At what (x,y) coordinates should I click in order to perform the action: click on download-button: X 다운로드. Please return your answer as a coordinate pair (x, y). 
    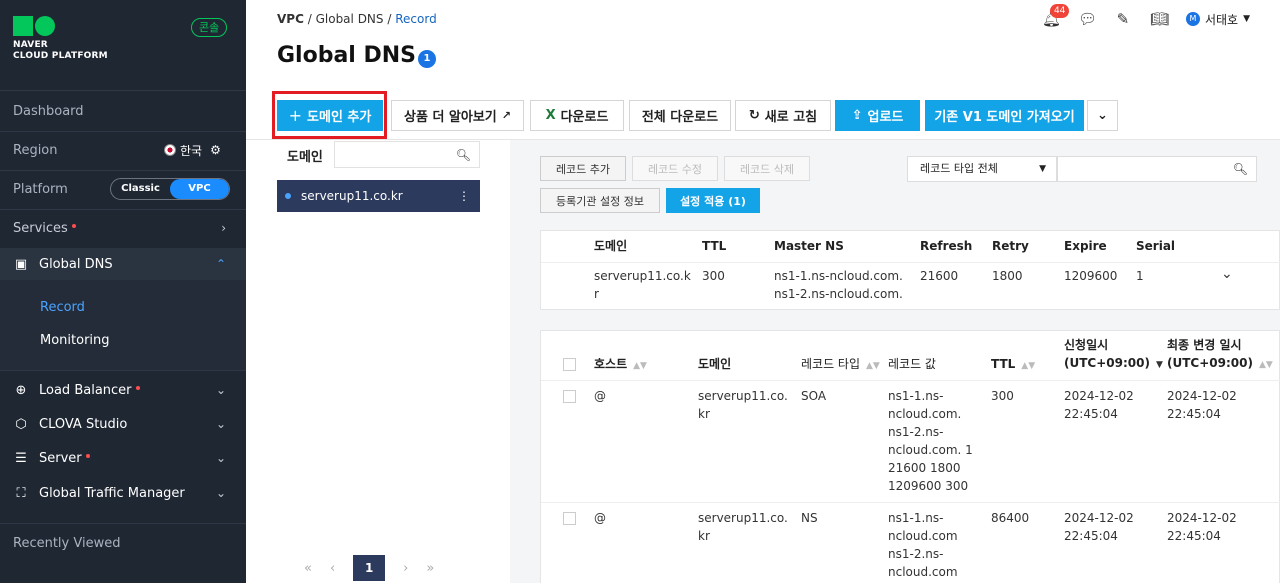
    Looking at the image, I should click on (577, 115).